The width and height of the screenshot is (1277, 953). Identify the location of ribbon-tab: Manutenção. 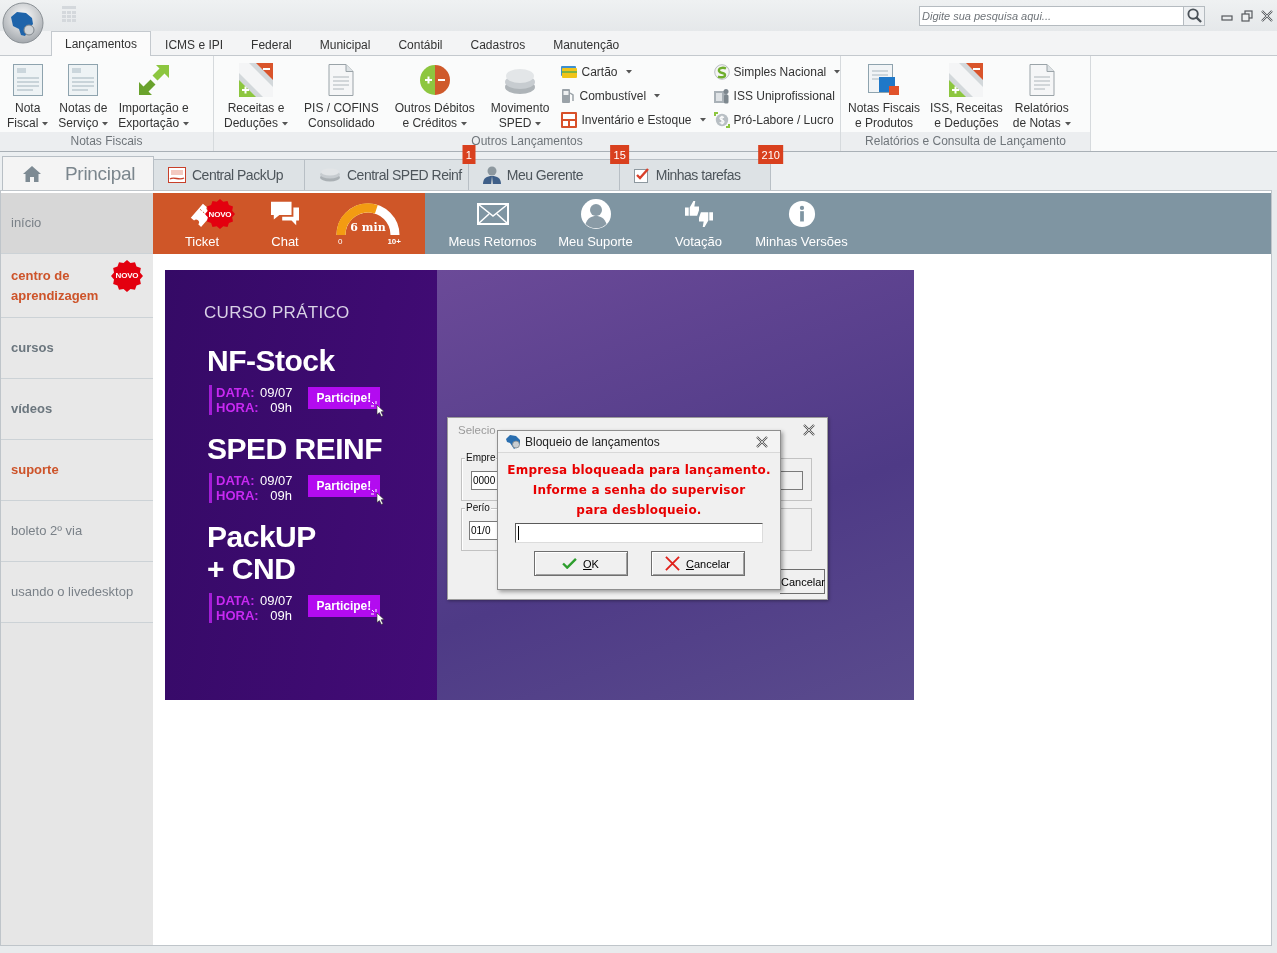
(586, 44).